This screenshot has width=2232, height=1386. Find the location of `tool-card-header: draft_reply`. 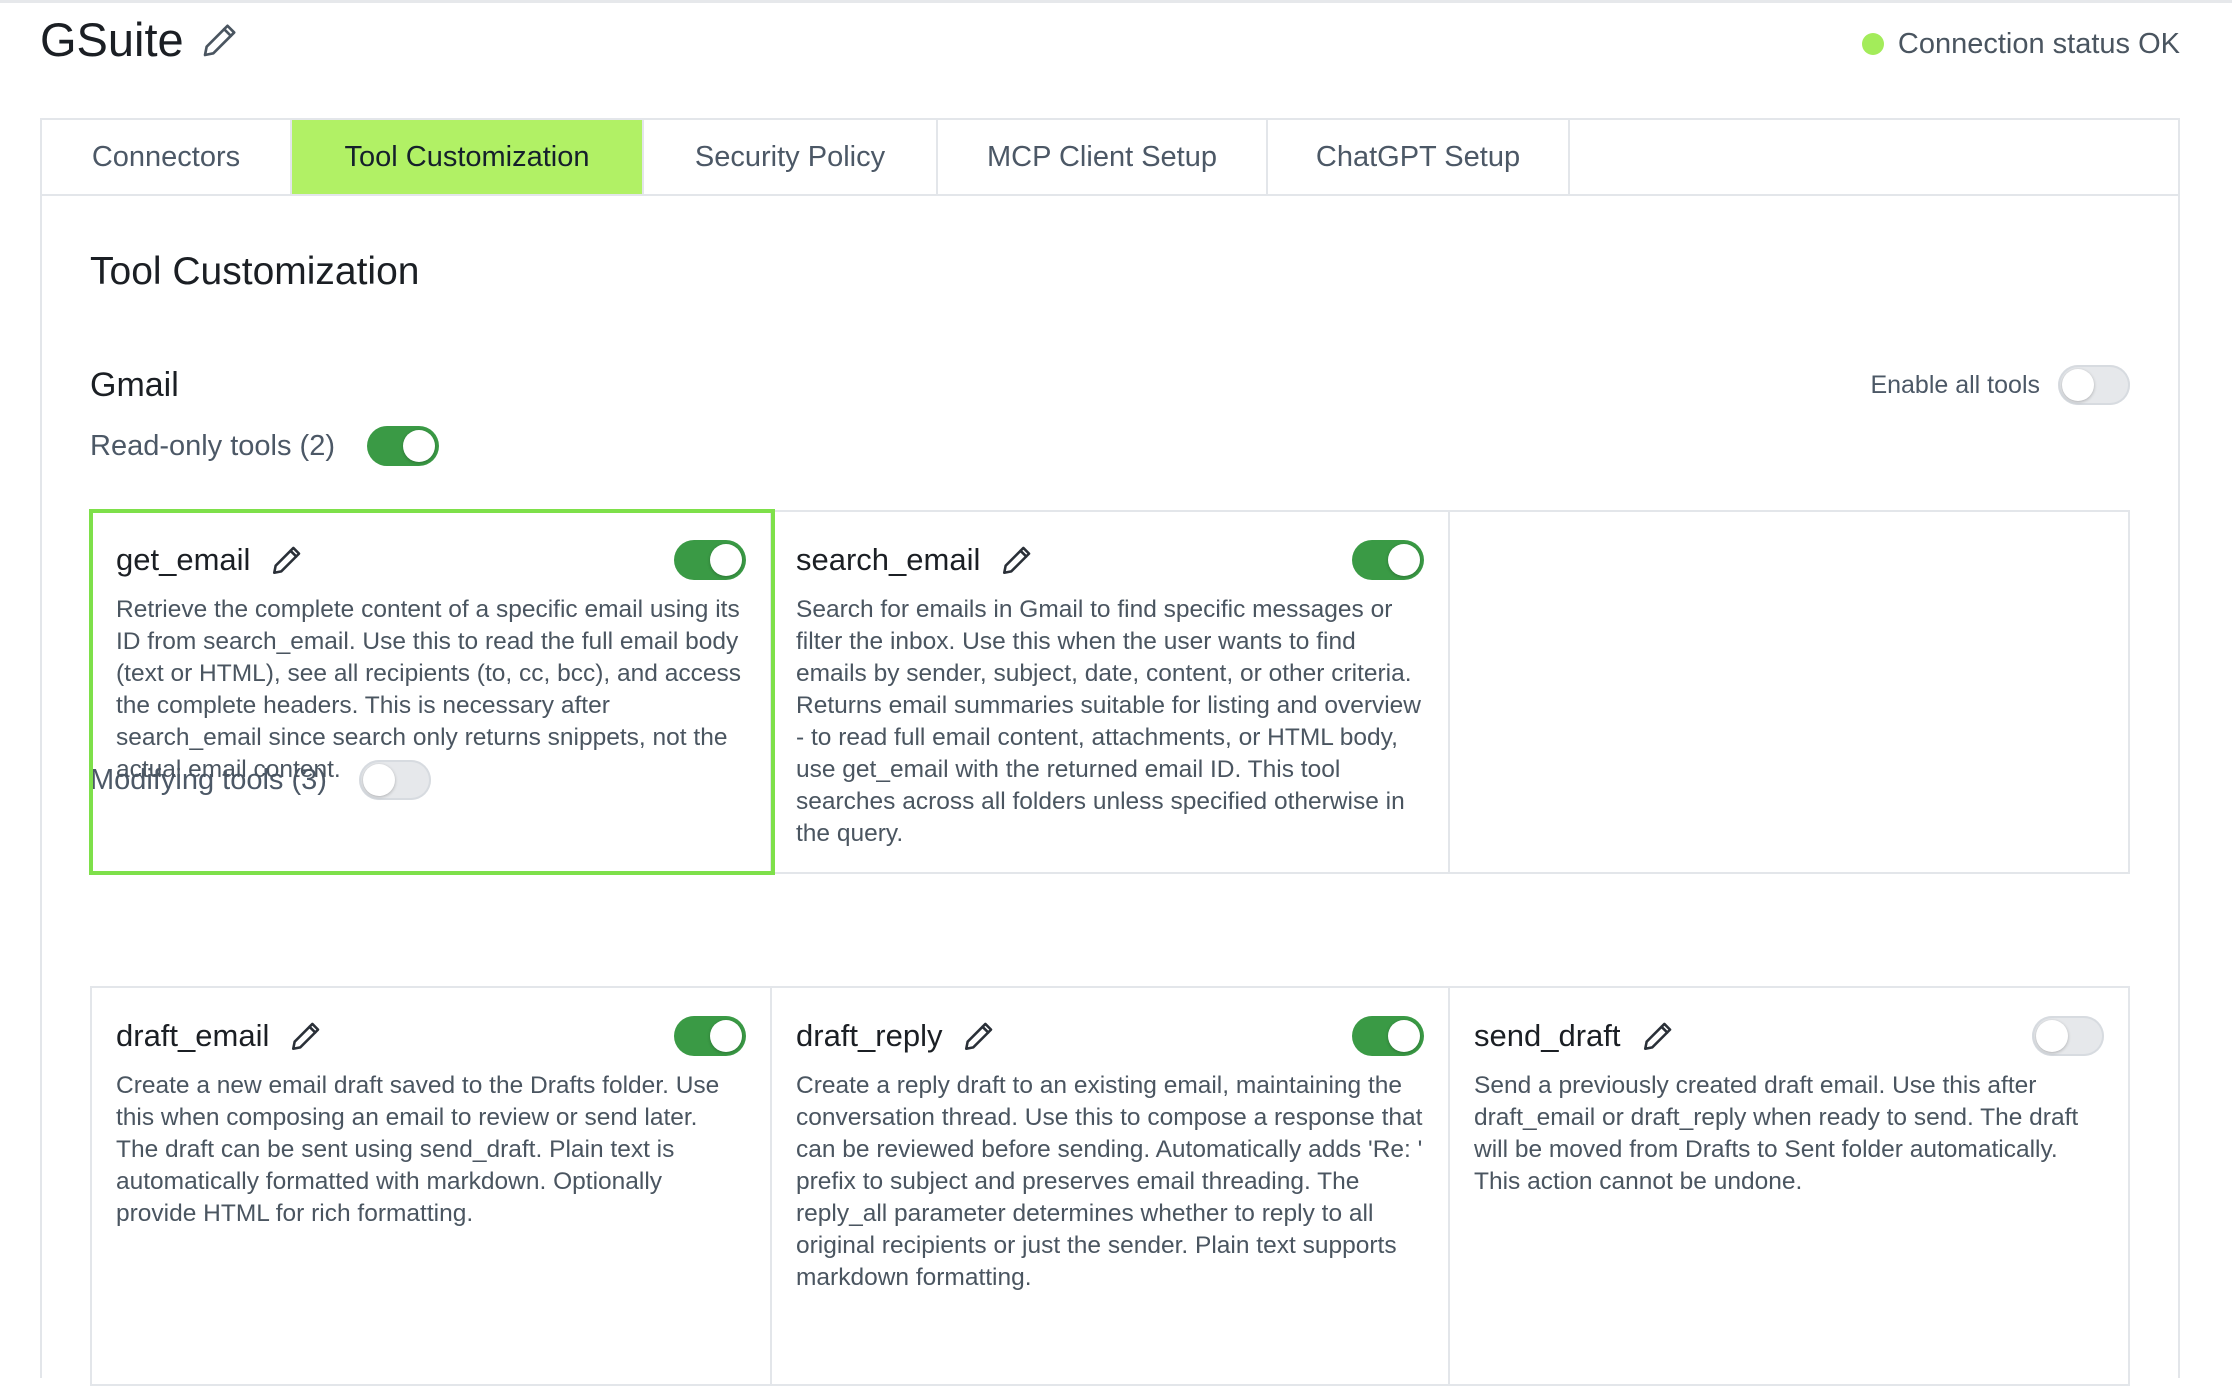

tool-card-header: draft_reply is located at coordinates (1110, 1036).